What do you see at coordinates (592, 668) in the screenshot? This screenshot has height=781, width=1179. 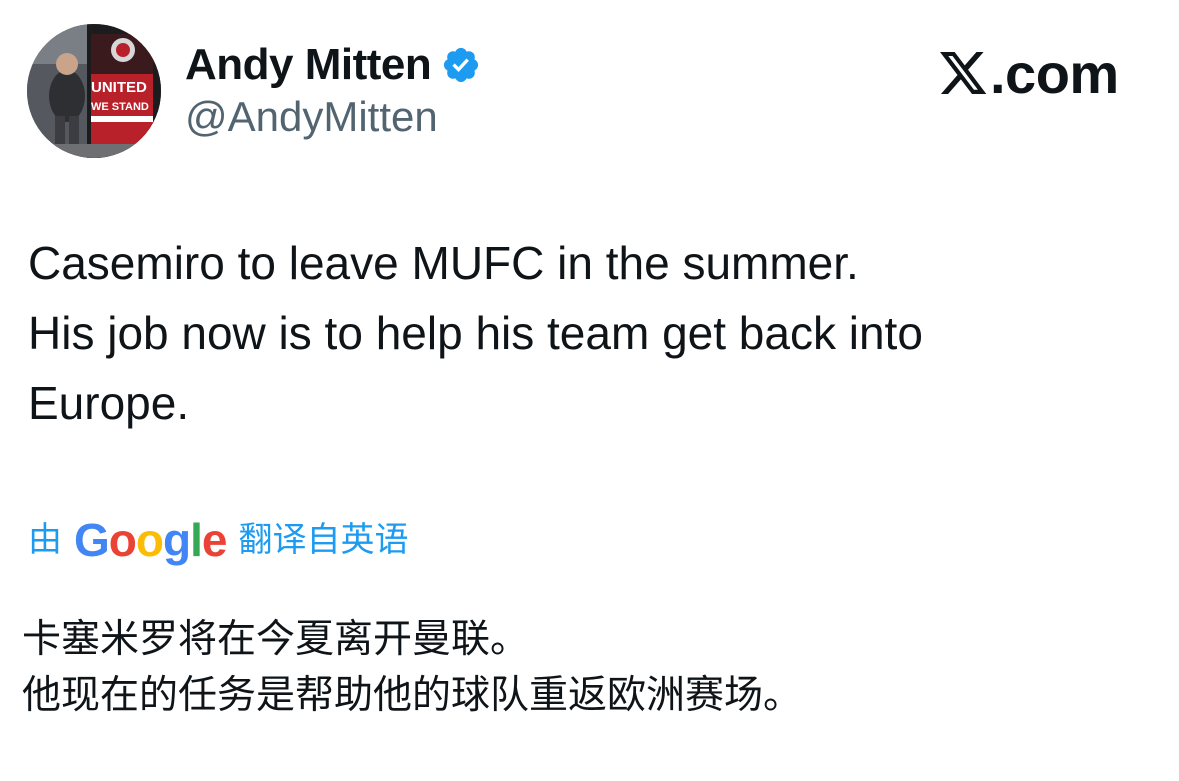 I see `translated-text: 卡塞米罗将在今夏离开曼联。 他现在的任务是帮助他的球队重返欧洲赛场。` at bounding box center [592, 668].